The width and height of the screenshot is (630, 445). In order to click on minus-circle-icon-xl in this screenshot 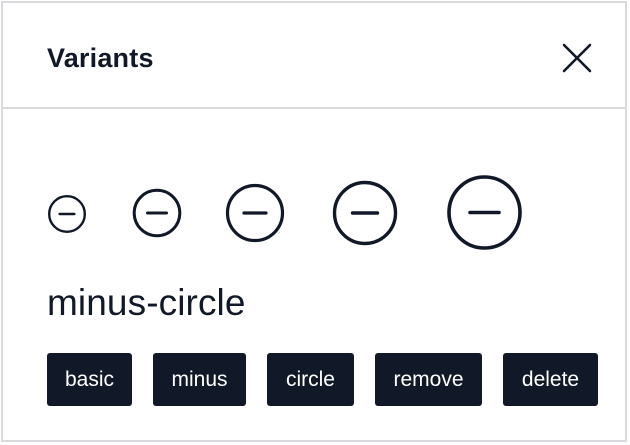, I will do `click(484, 212)`.